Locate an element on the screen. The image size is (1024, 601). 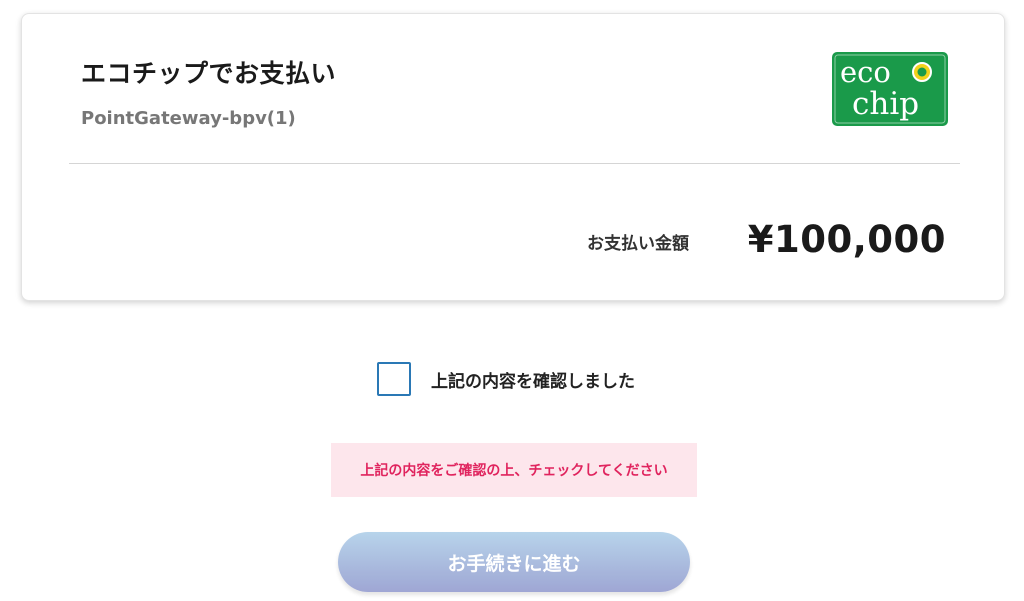
confirm-checkbox is located at coordinates (394, 379).